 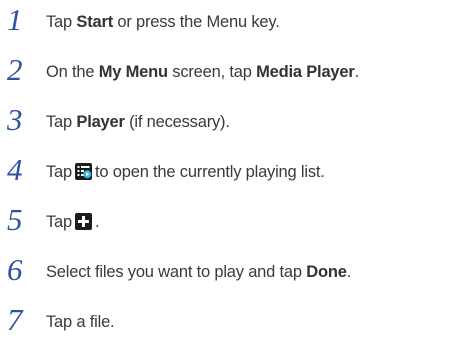 What do you see at coordinates (232, 122) in the screenshot?
I see `step-3: 3 Tap Player (if necessary).` at bounding box center [232, 122].